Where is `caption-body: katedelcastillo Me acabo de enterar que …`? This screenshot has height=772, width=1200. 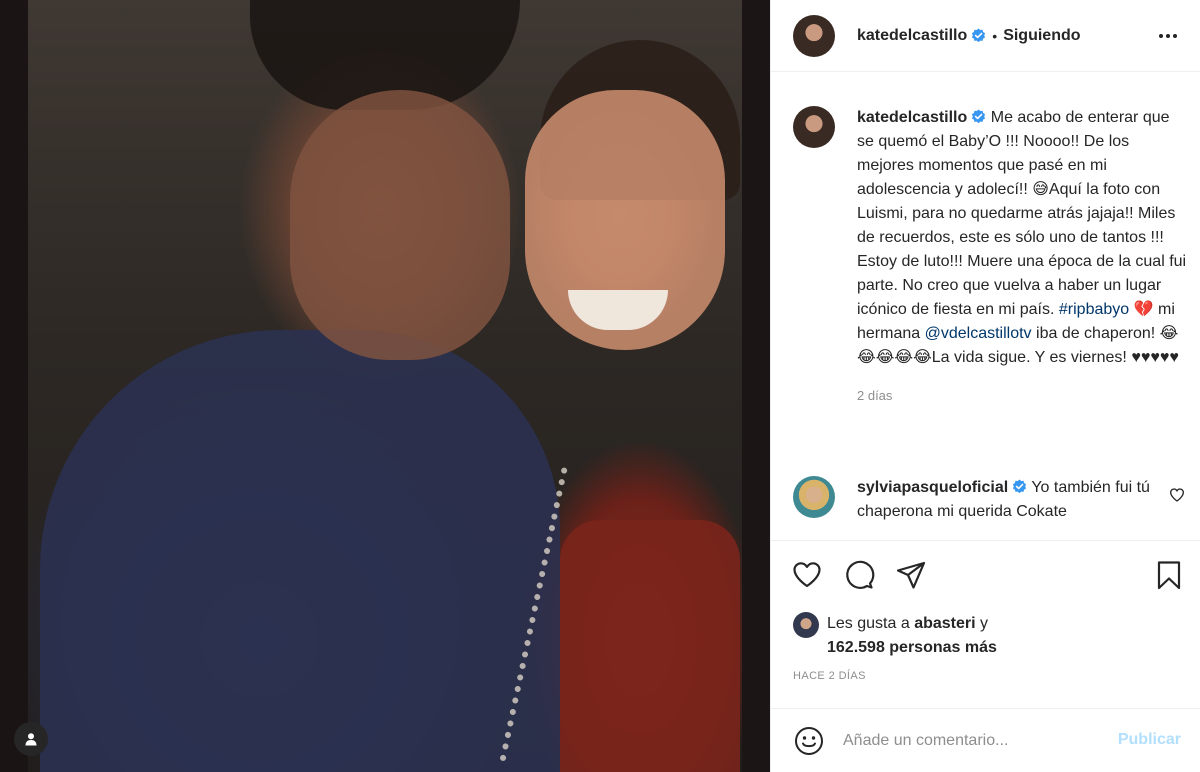
caption-body: katedelcastillo Me acabo de enterar que … is located at coordinates (1022, 257).